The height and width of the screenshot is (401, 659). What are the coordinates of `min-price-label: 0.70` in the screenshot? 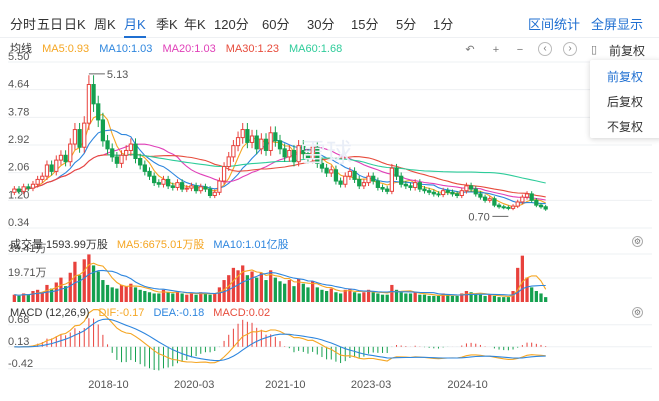 It's located at (478, 217).